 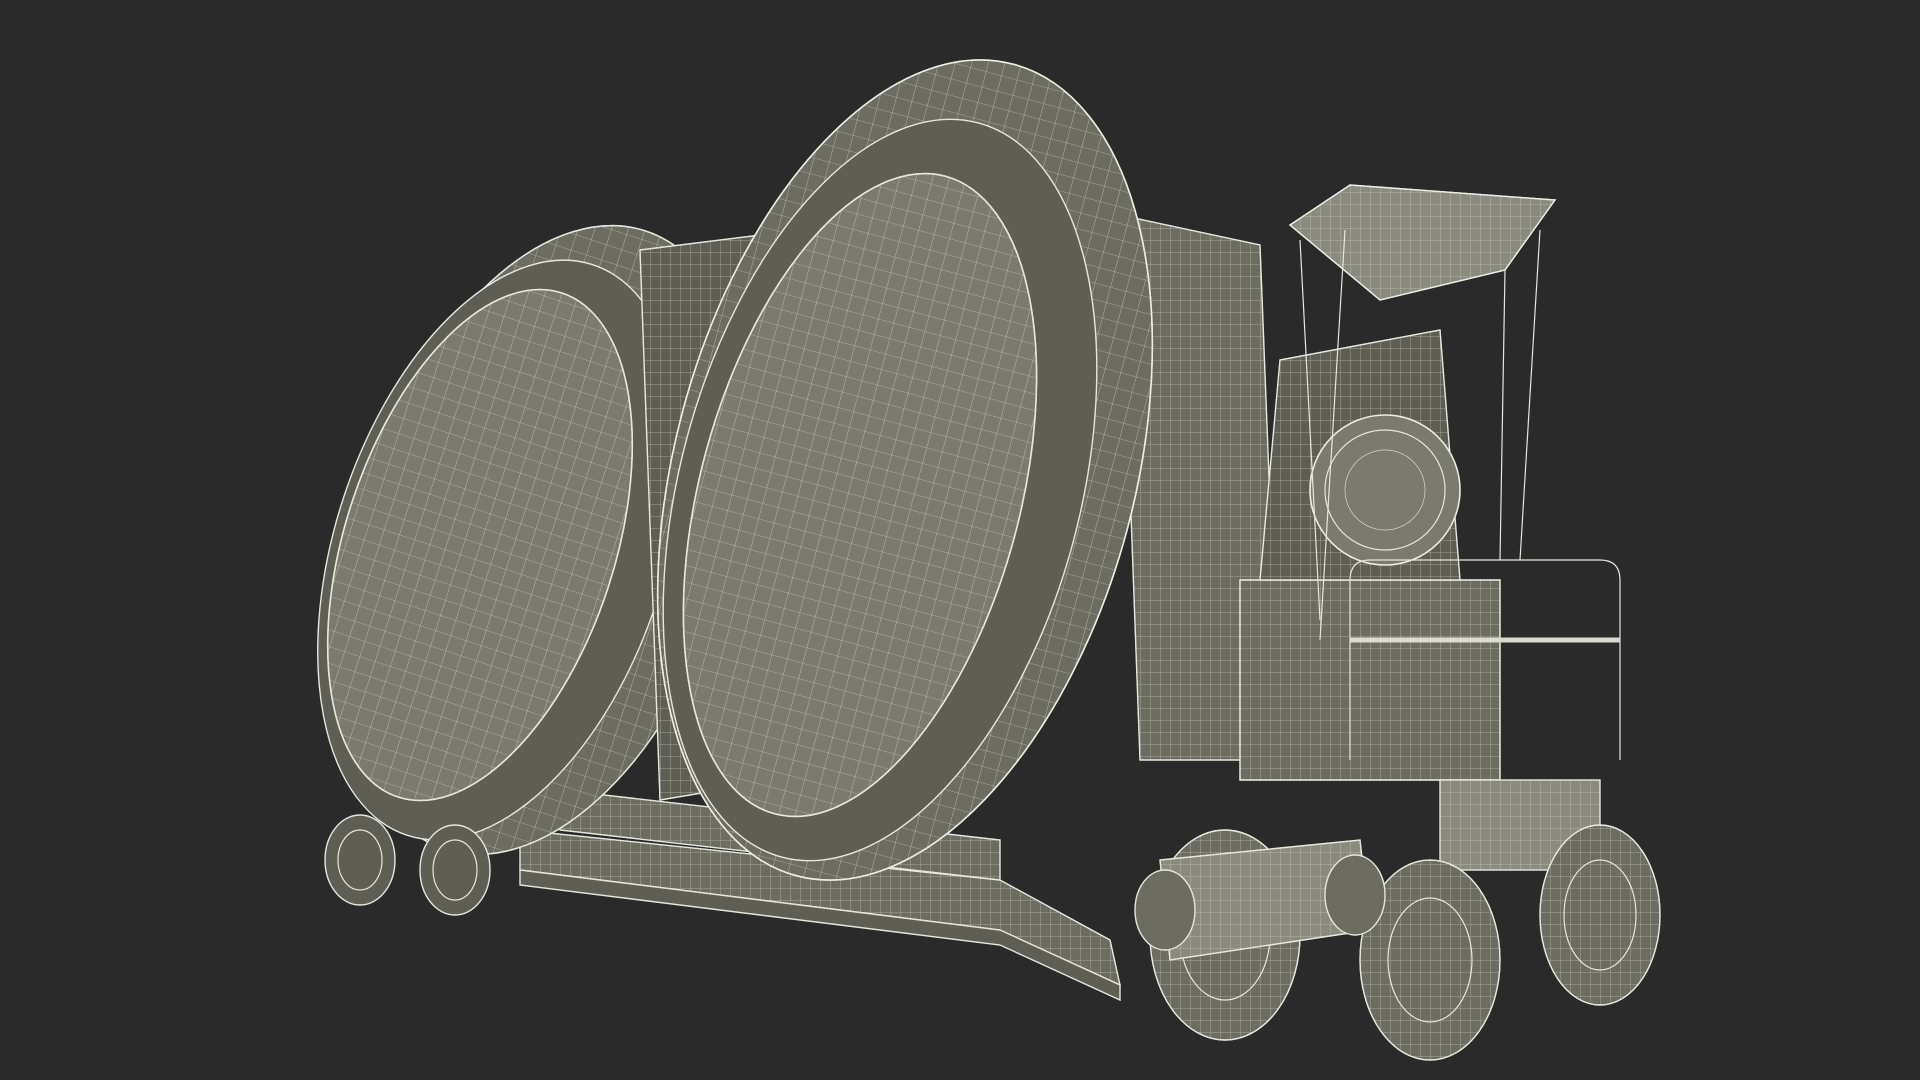 I want to click on drive-housing, so click(x=1420, y=600).